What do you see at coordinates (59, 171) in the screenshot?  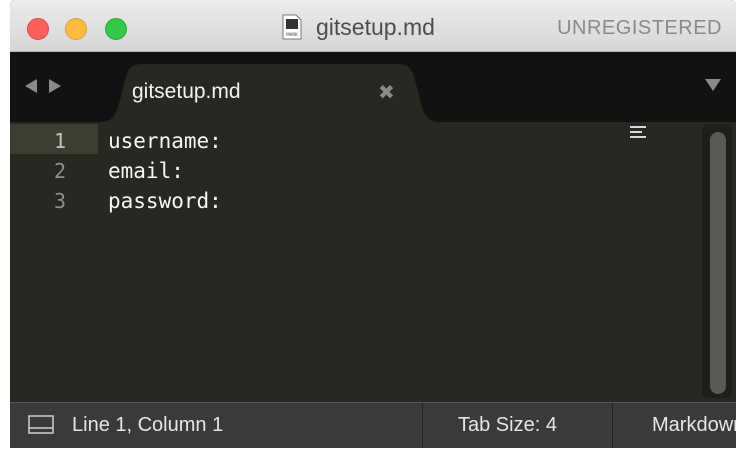 I see `line-number: 2` at bounding box center [59, 171].